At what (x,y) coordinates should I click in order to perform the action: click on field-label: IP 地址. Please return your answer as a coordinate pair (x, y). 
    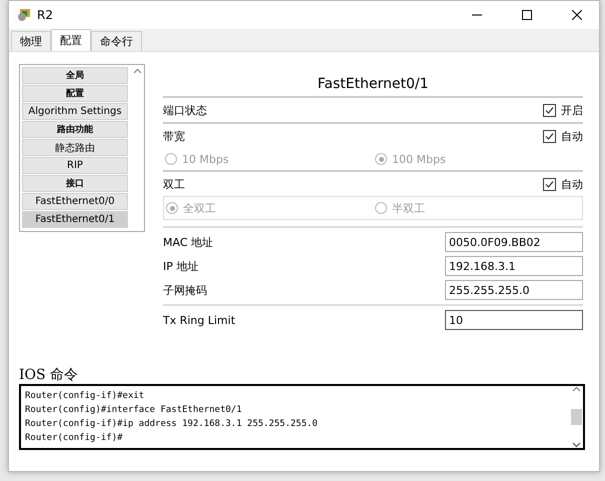
    Looking at the image, I should click on (180, 266).